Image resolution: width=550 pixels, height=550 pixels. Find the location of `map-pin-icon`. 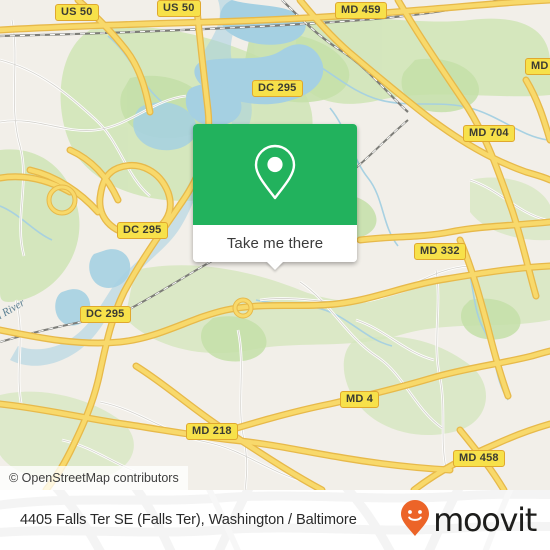

map-pin-icon is located at coordinates (275, 174).